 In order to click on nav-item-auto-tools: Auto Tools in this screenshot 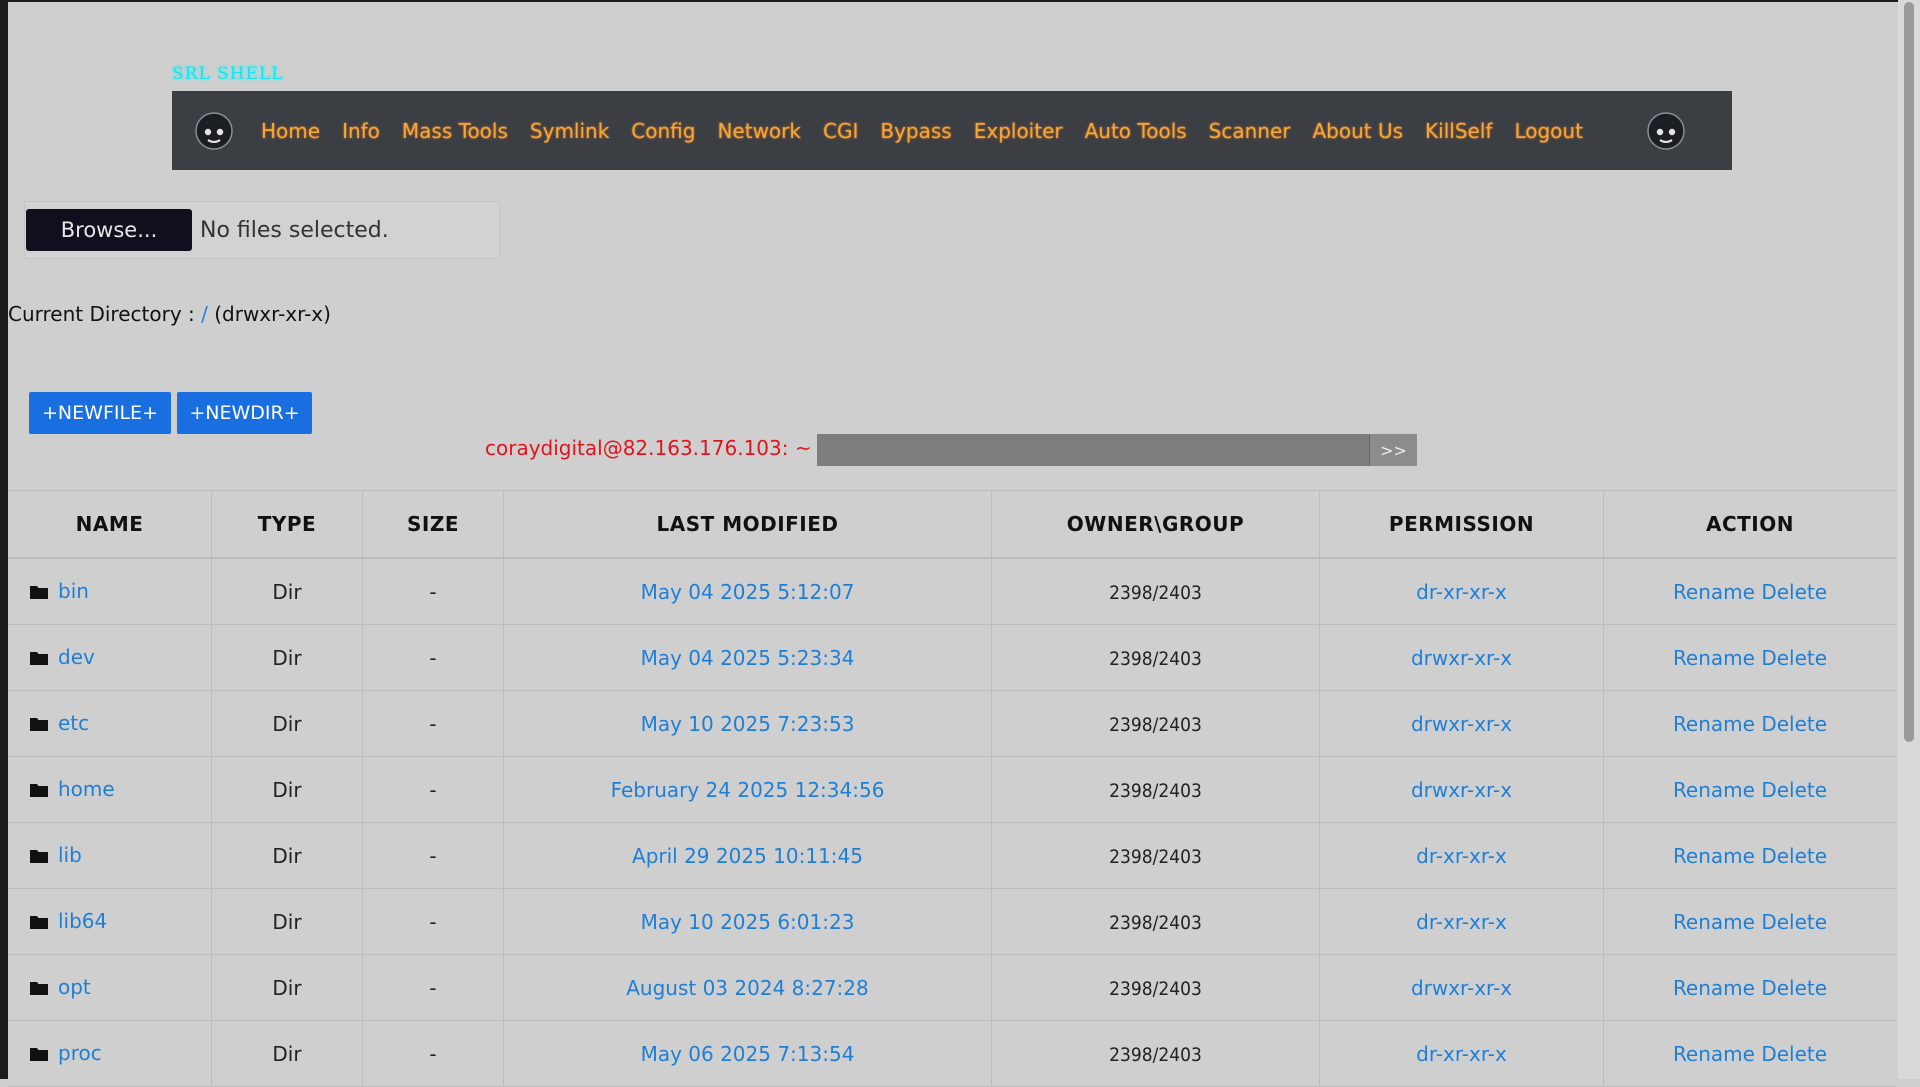, I will do `click(1136, 131)`.